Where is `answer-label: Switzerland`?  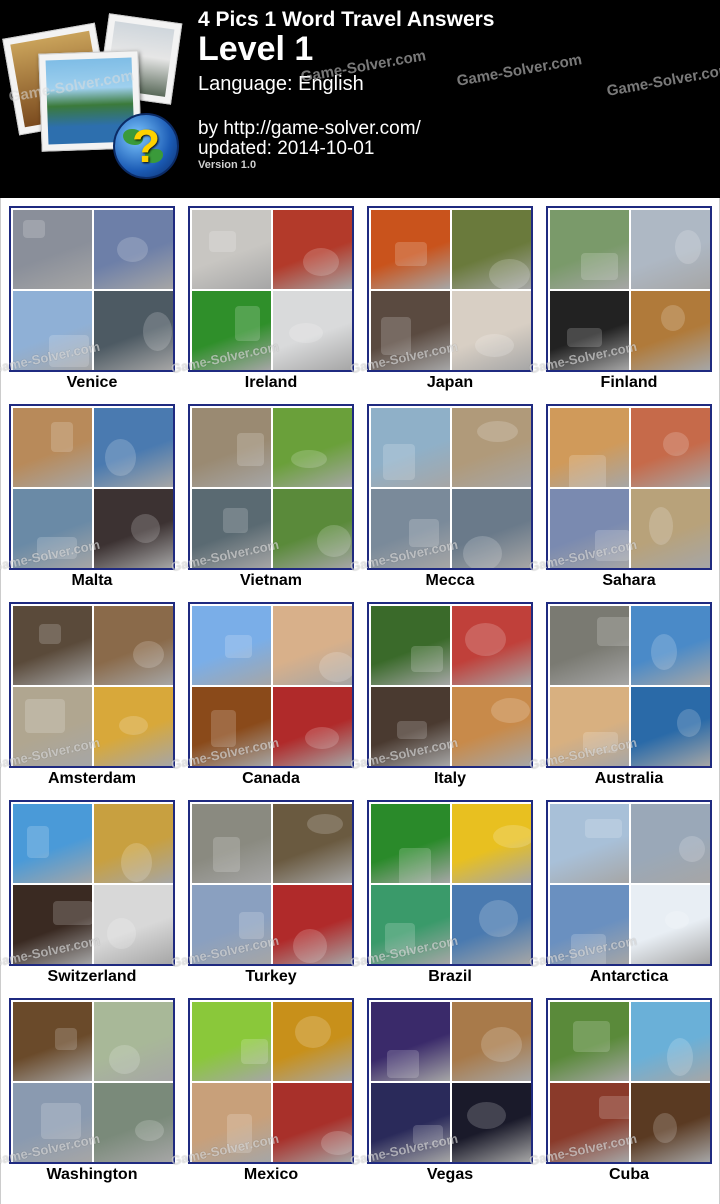
answer-label: Switzerland is located at coordinates (92, 976).